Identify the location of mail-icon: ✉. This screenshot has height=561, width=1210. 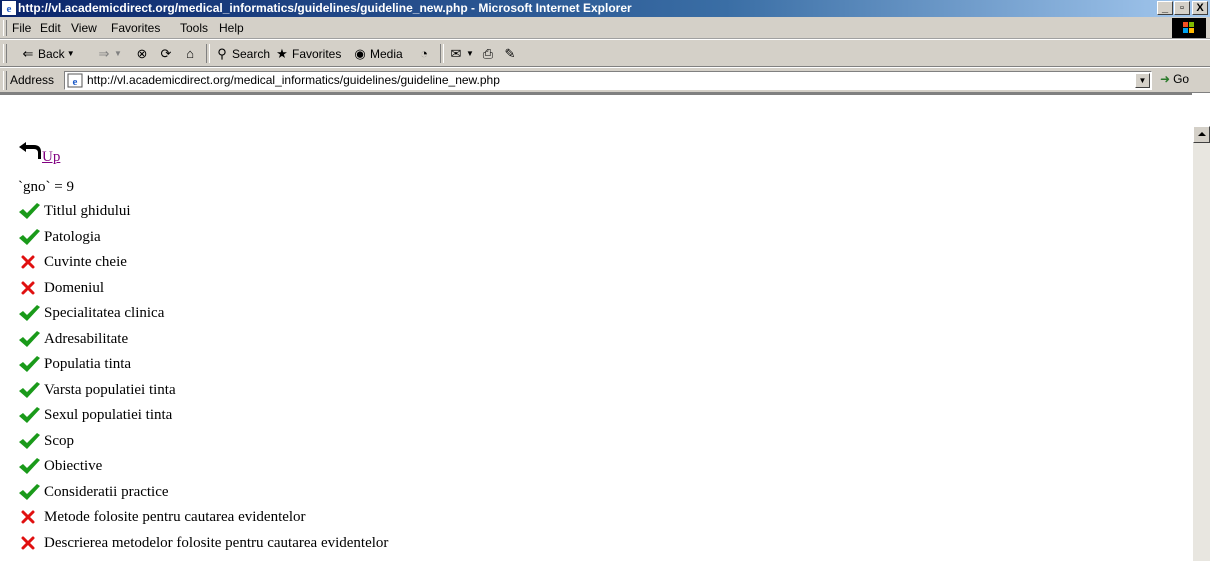
(456, 53).